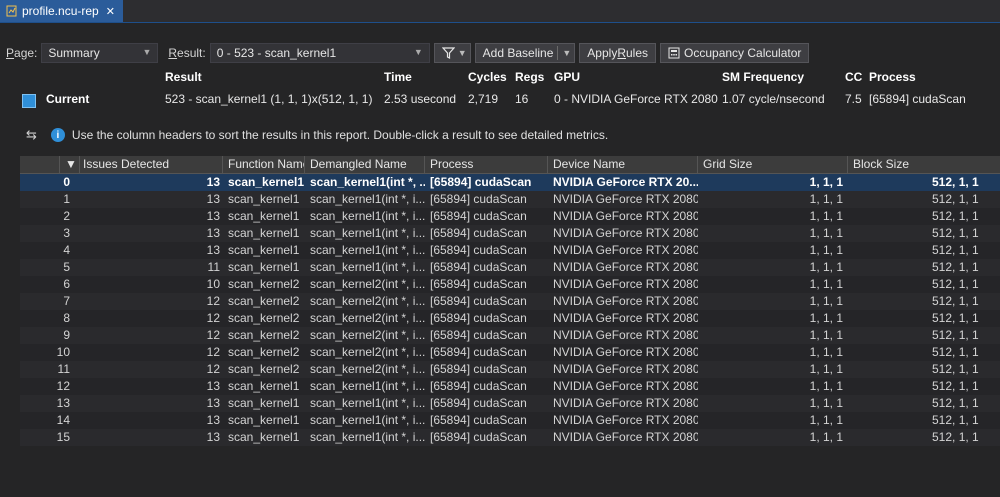 The width and height of the screenshot is (1000, 497). Describe the element at coordinates (40, 164) in the screenshot. I see `column-header-id: ID` at that location.